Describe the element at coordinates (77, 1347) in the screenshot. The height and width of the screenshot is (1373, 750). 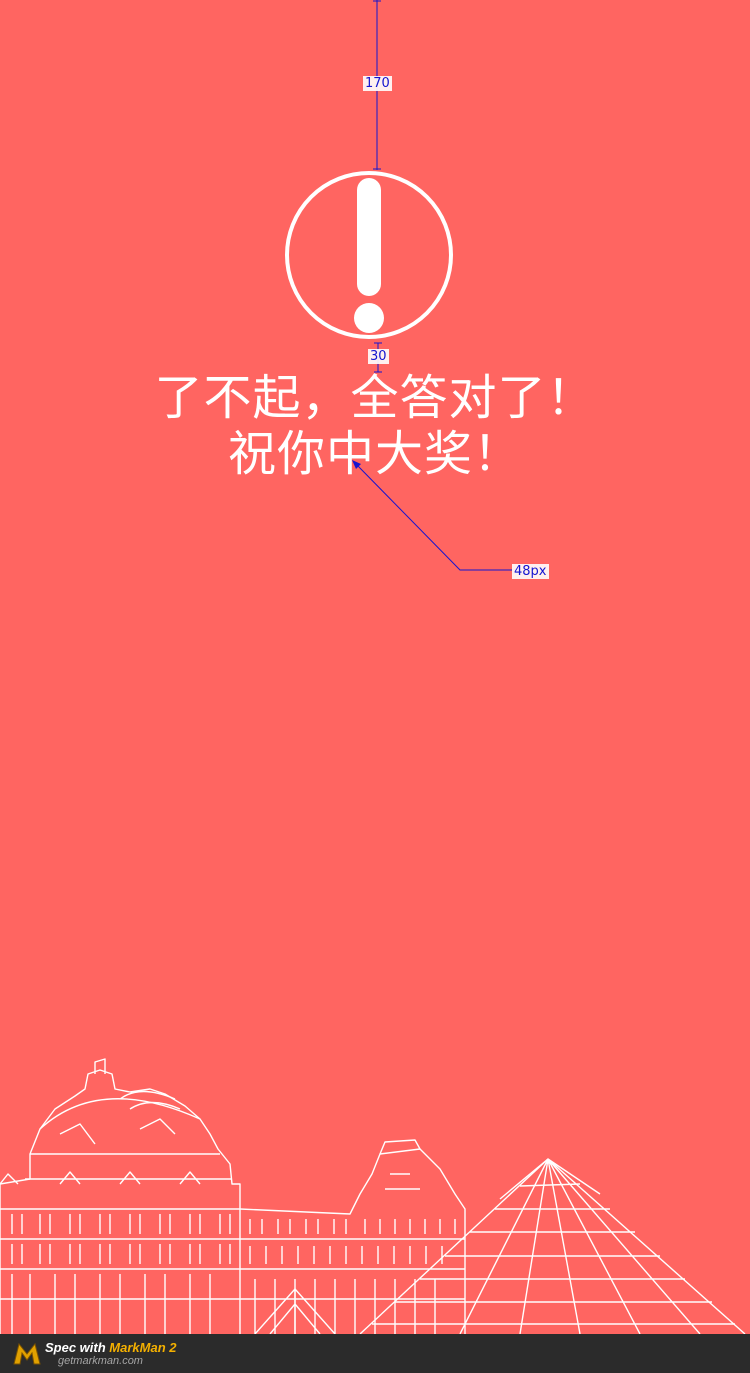
I see `footer-brand-prefix: Spec with` at that location.